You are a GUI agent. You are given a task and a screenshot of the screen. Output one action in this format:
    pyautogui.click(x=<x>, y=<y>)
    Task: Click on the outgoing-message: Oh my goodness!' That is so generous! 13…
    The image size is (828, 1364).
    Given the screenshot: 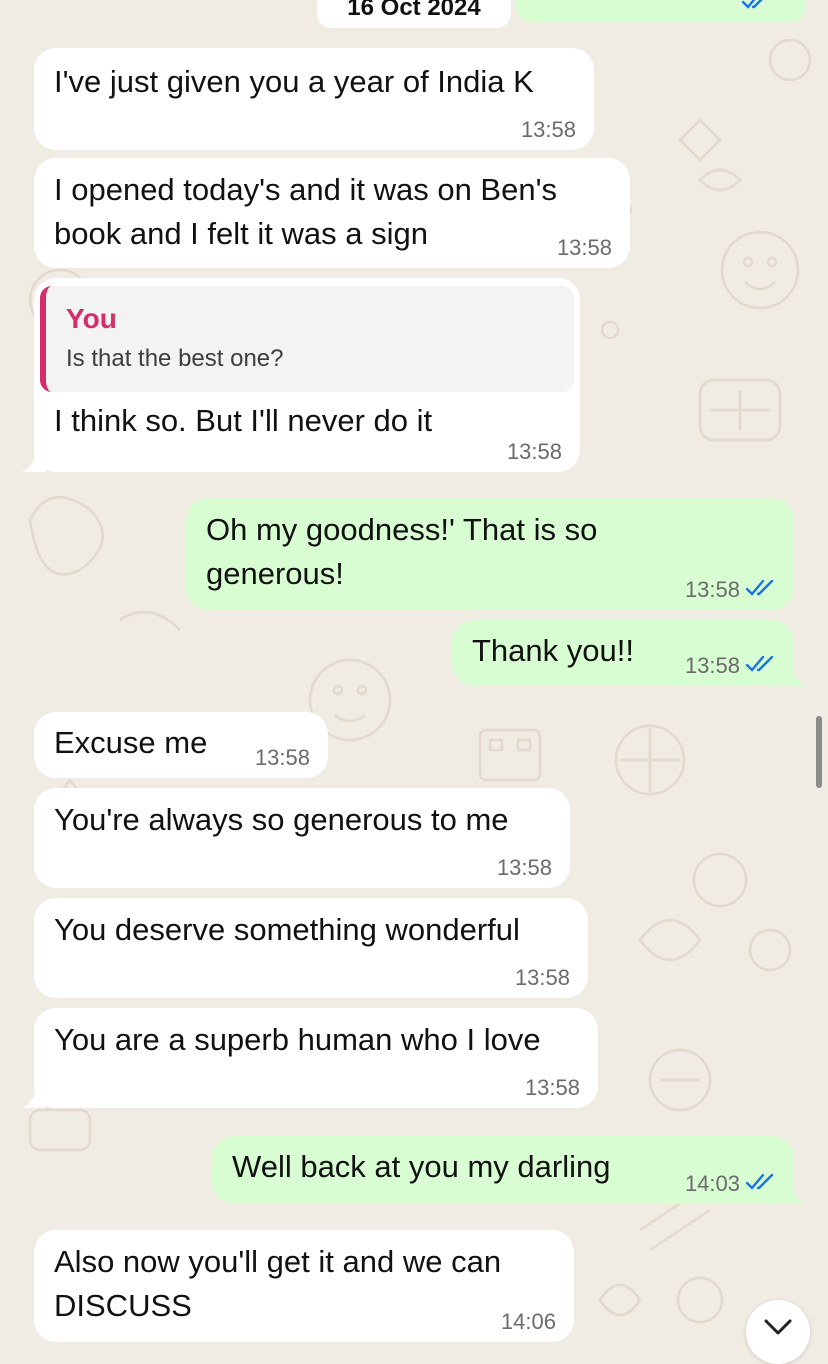 What is the action you would take?
    pyautogui.click(x=490, y=554)
    